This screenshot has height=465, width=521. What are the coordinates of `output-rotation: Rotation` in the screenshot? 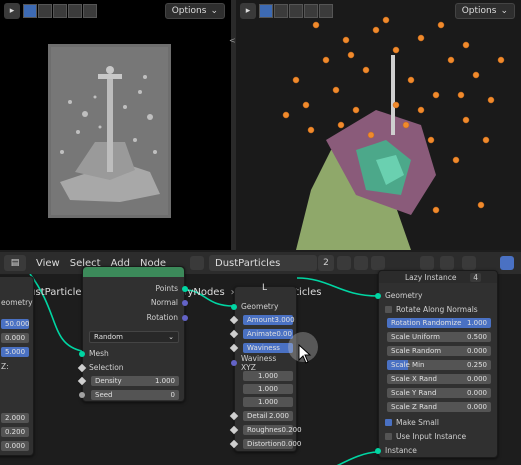 It's located at (162, 317).